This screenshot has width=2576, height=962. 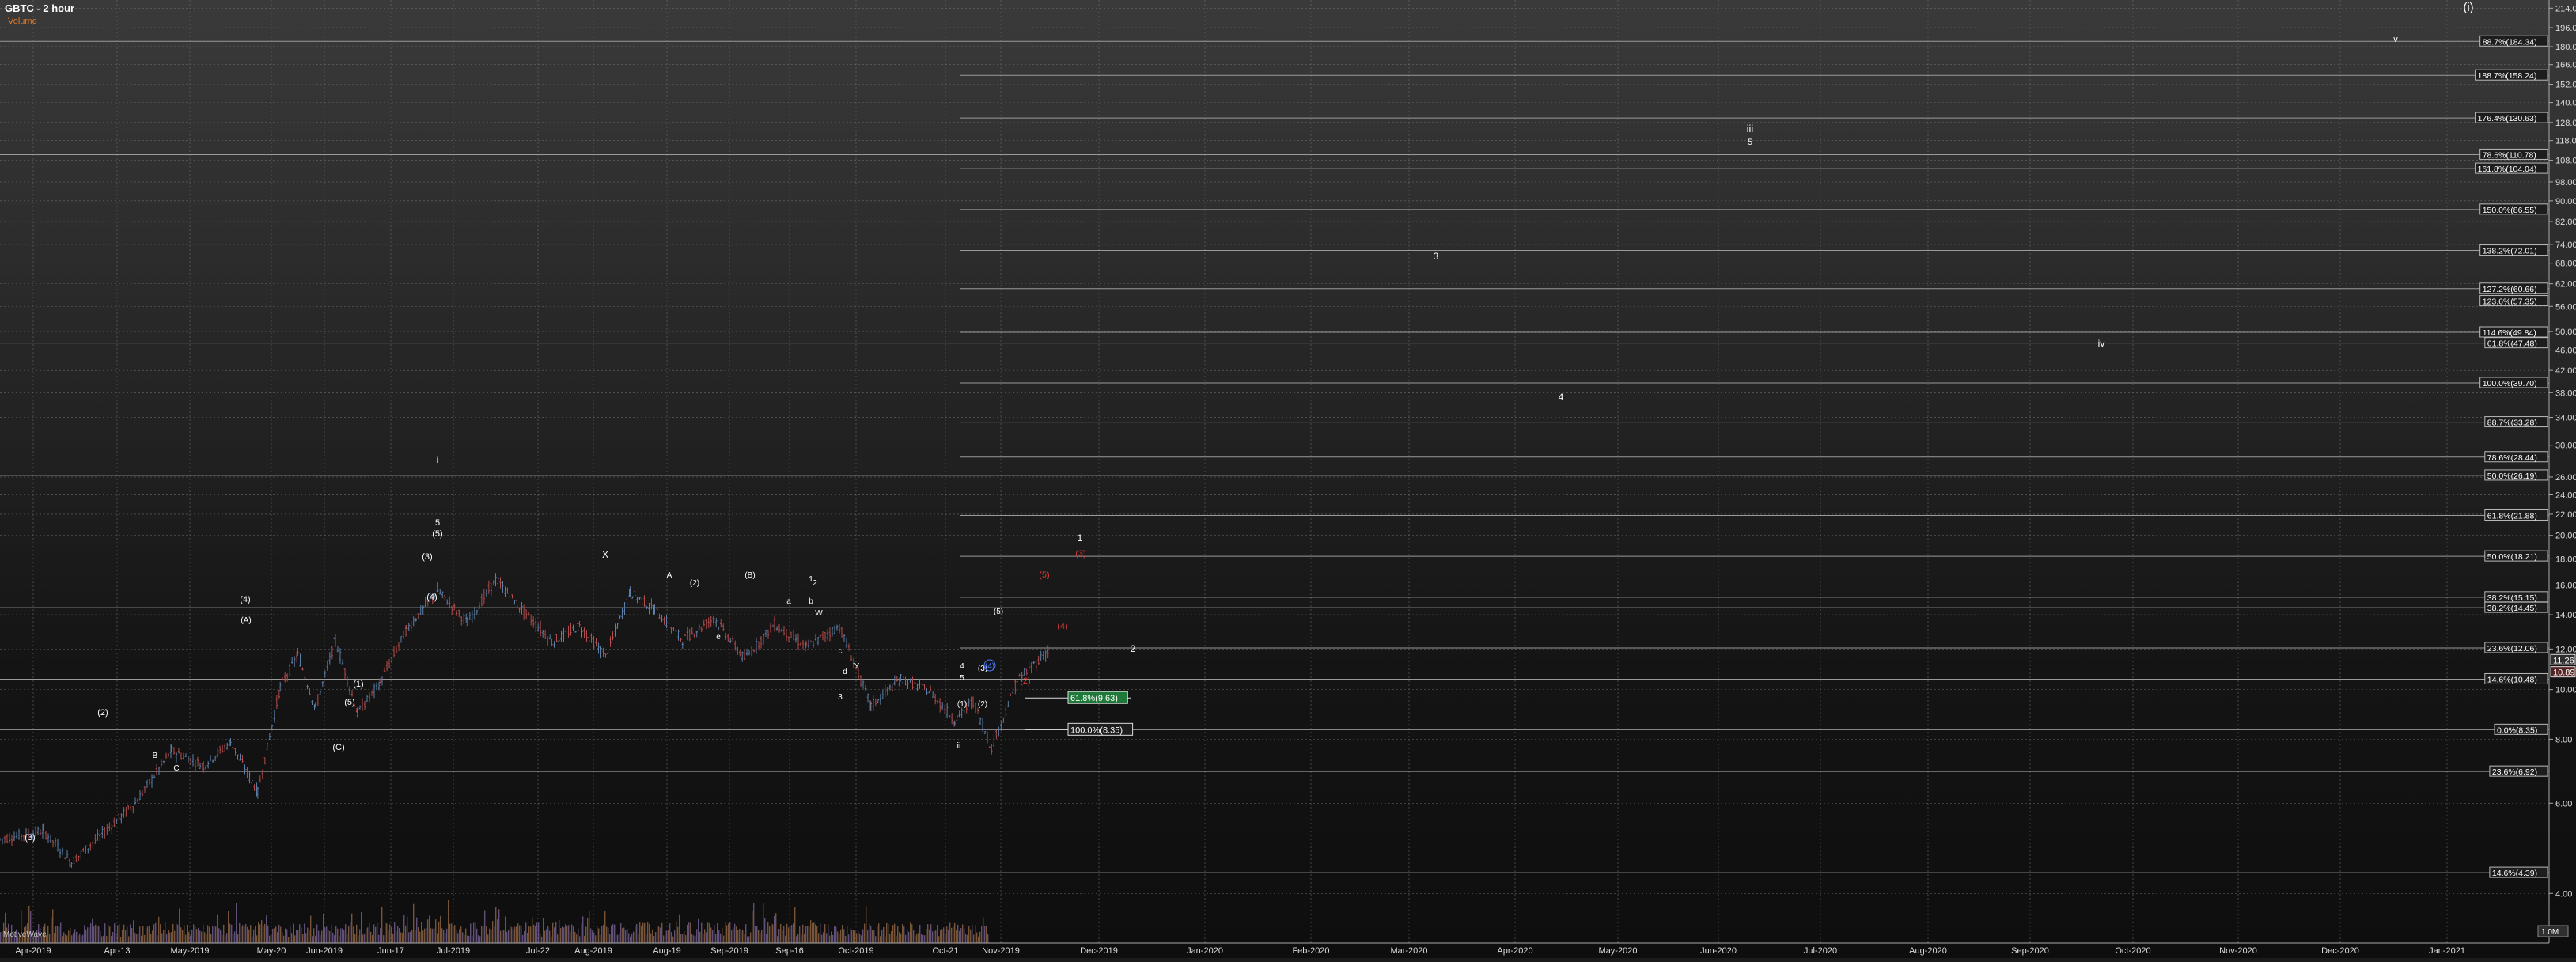 I want to click on wave-label: v, so click(x=2395, y=39).